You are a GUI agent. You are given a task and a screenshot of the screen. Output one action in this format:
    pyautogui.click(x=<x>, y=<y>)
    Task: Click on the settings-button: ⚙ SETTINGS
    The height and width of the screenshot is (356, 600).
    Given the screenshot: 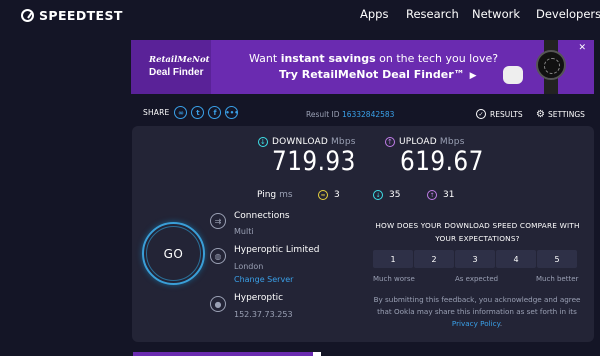 What is the action you would take?
    pyautogui.click(x=560, y=114)
    